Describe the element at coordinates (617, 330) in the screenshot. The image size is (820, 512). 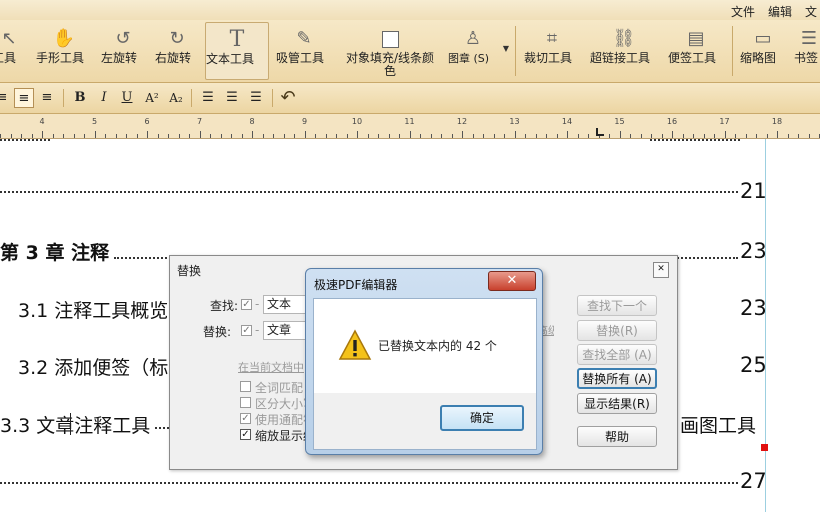
I see `replace-button: 替换(R)` at that location.